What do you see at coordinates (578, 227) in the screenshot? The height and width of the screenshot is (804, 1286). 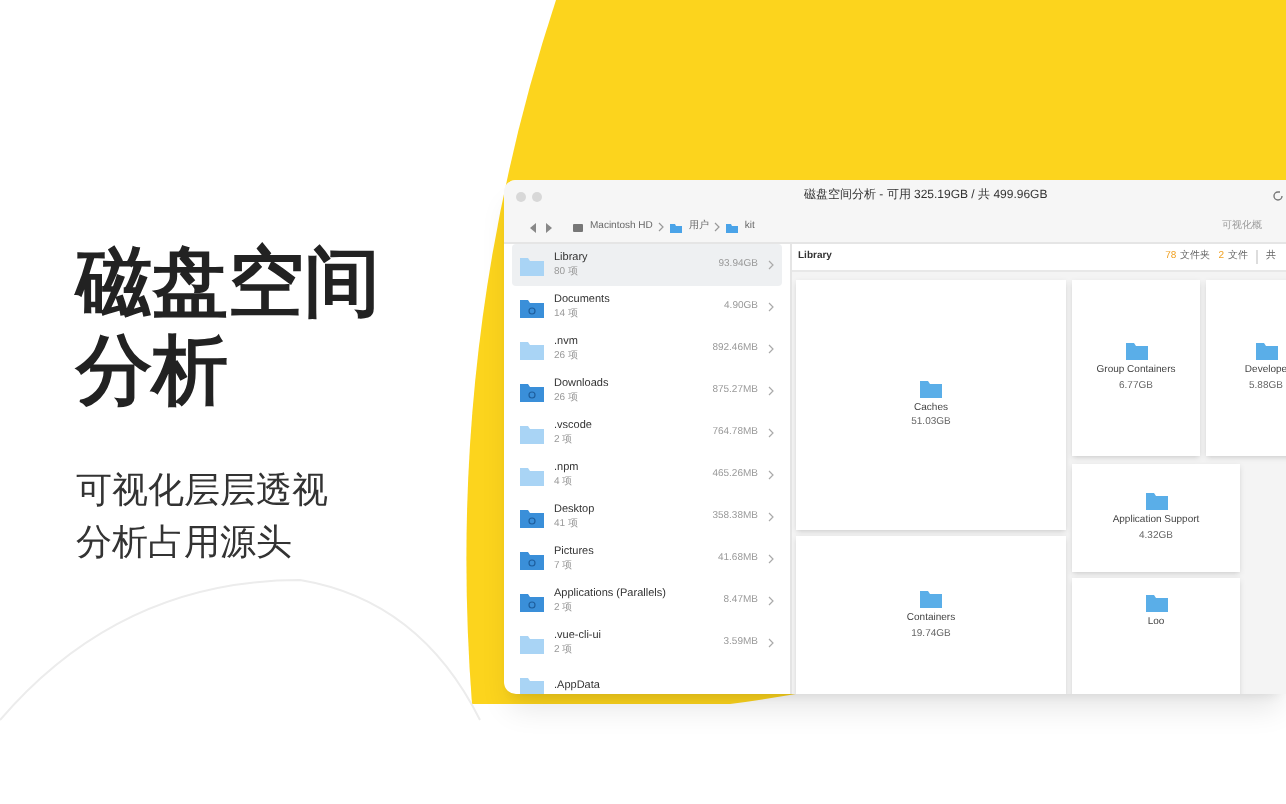 I see `drive-icon` at bounding box center [578, 227].